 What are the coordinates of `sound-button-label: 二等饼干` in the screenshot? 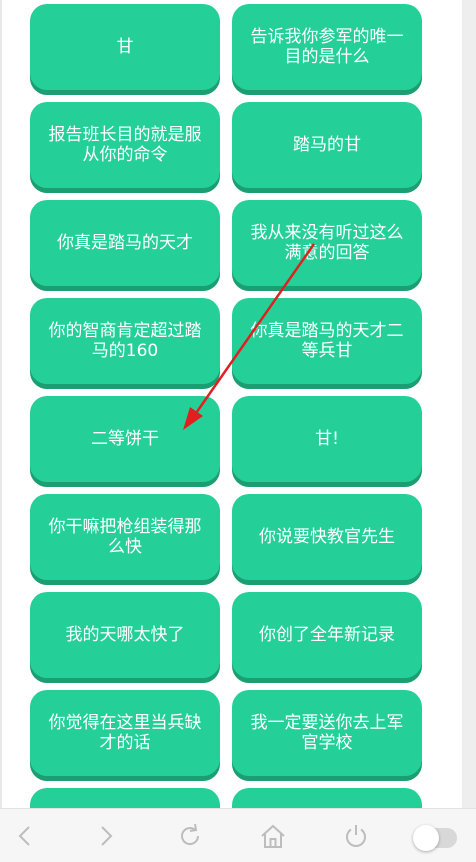 It's located at (125, 439).